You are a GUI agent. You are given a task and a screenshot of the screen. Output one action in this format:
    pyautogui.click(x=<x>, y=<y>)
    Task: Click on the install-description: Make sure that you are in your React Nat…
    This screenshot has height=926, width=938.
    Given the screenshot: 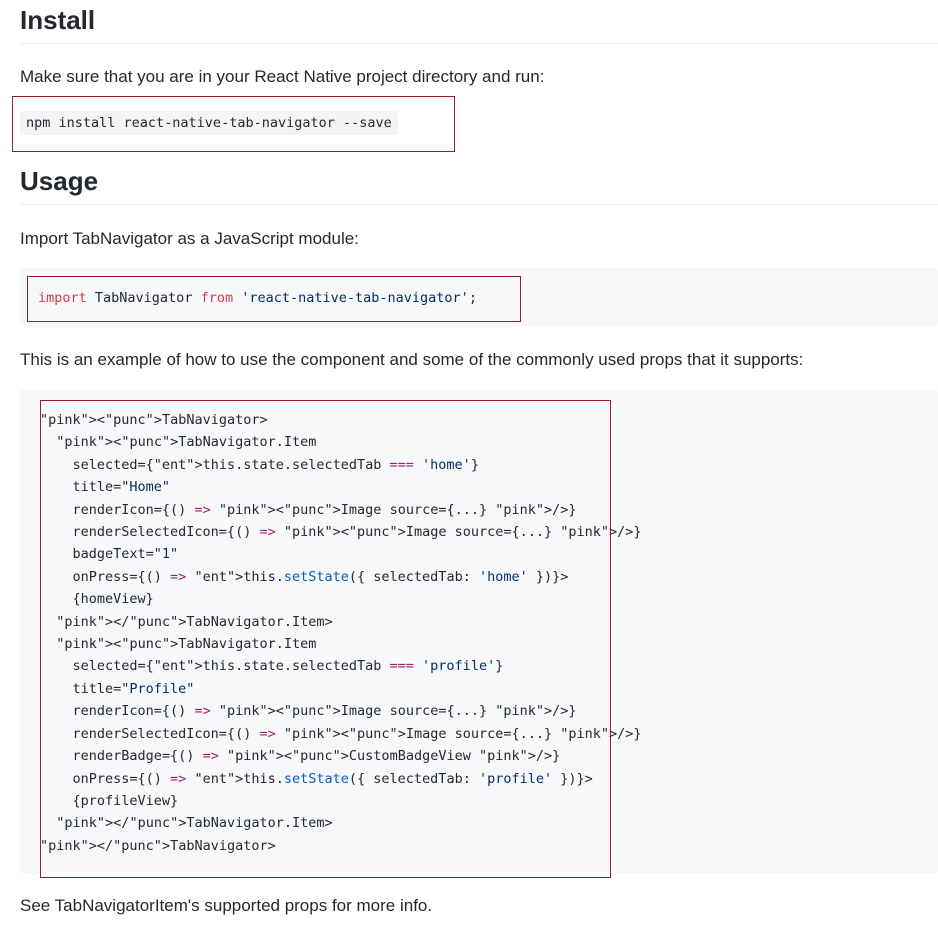 What is the action you would take?
    pyautogui.click(x=282, y=76)
    